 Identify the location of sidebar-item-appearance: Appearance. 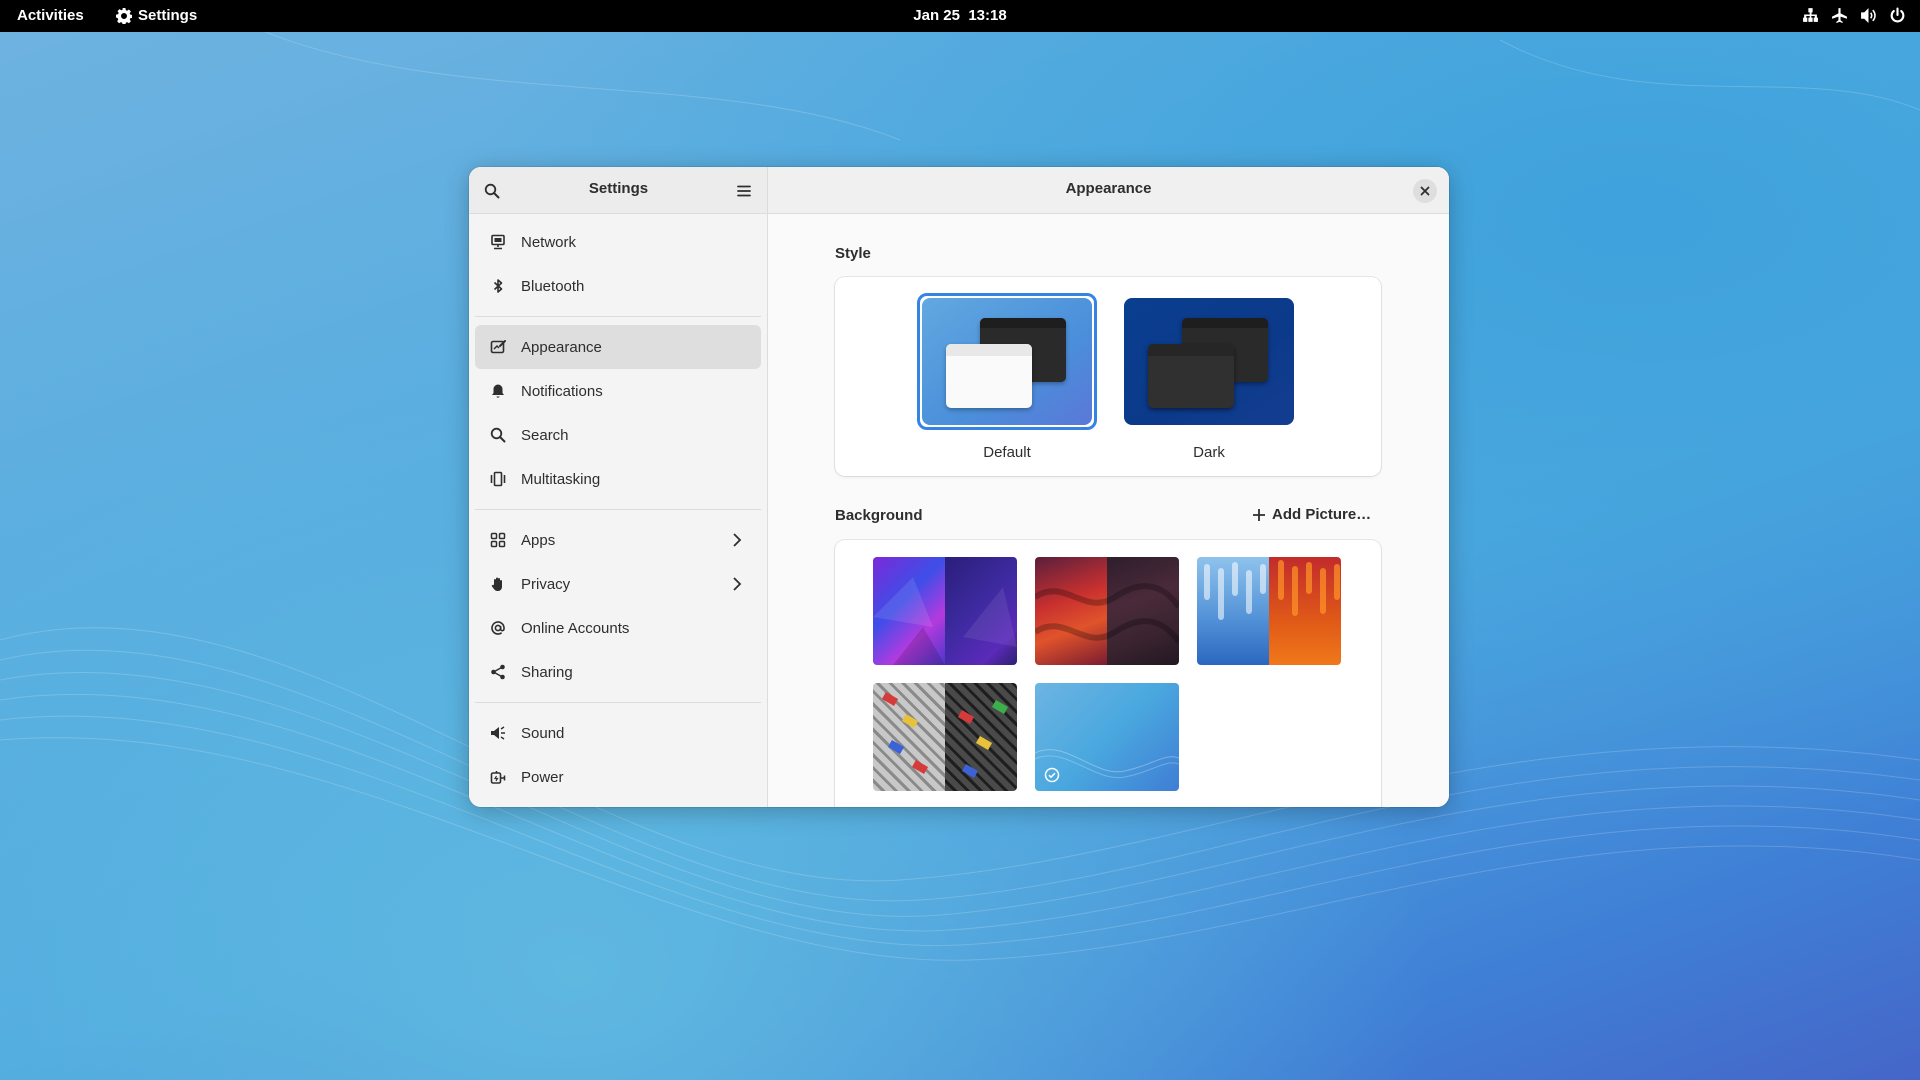
(618, 347).